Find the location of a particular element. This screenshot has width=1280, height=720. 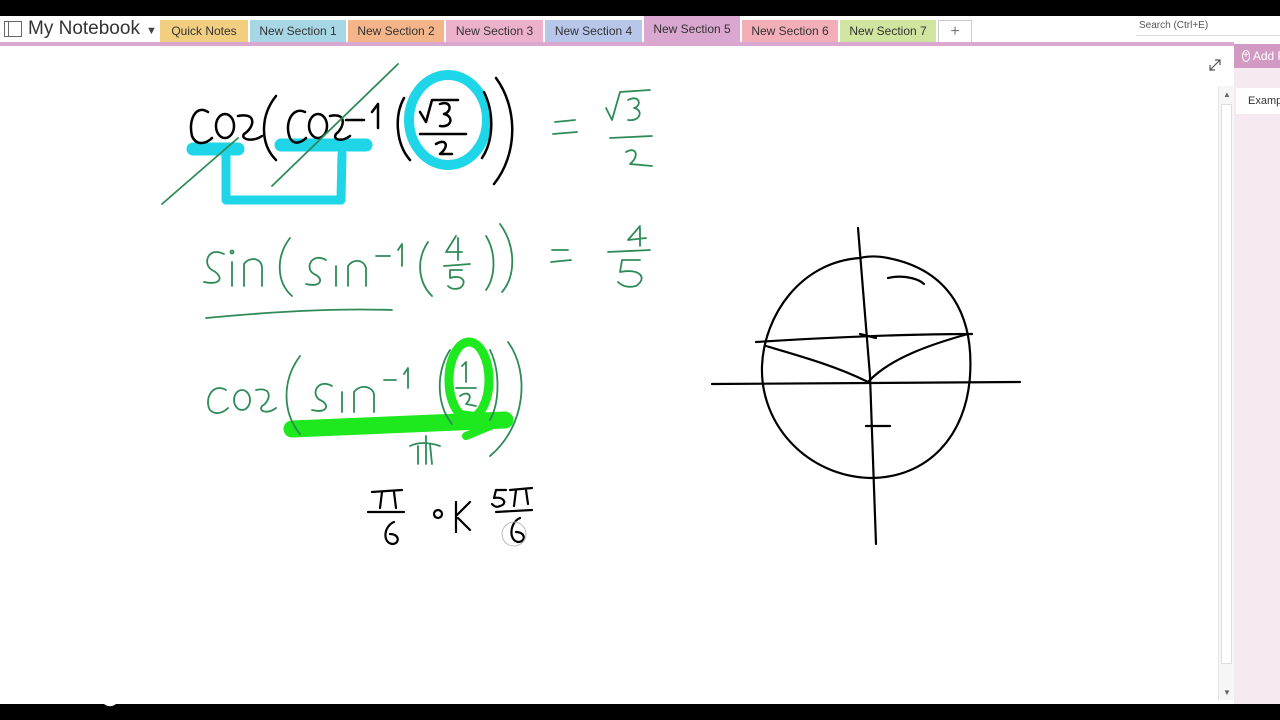

notebook-switcher: My Notebook ▼ is located at coordinates (80, 29).